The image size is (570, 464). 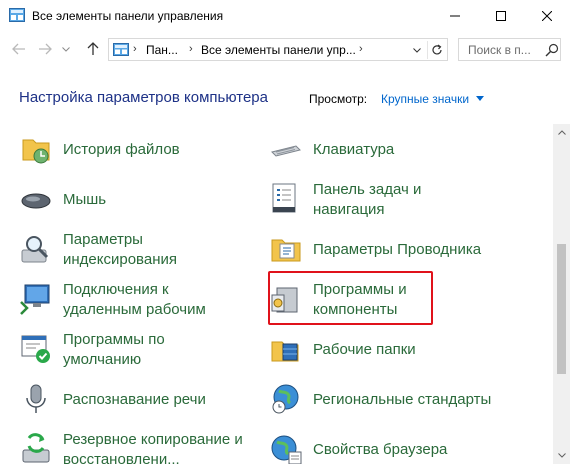 I want to click on view-by-dropdown: Крупные значки, so click(x=425, y=99).